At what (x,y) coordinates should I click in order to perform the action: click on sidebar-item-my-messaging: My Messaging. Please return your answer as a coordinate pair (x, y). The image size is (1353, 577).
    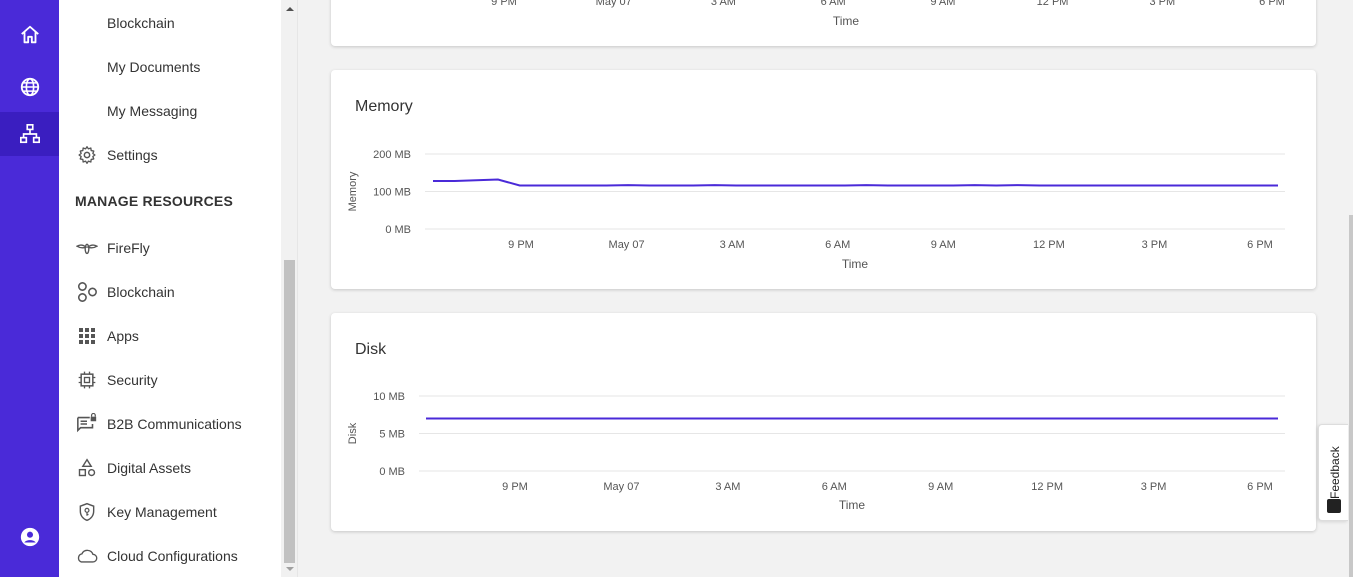
    Looking at the image, I should click on (170, 111).